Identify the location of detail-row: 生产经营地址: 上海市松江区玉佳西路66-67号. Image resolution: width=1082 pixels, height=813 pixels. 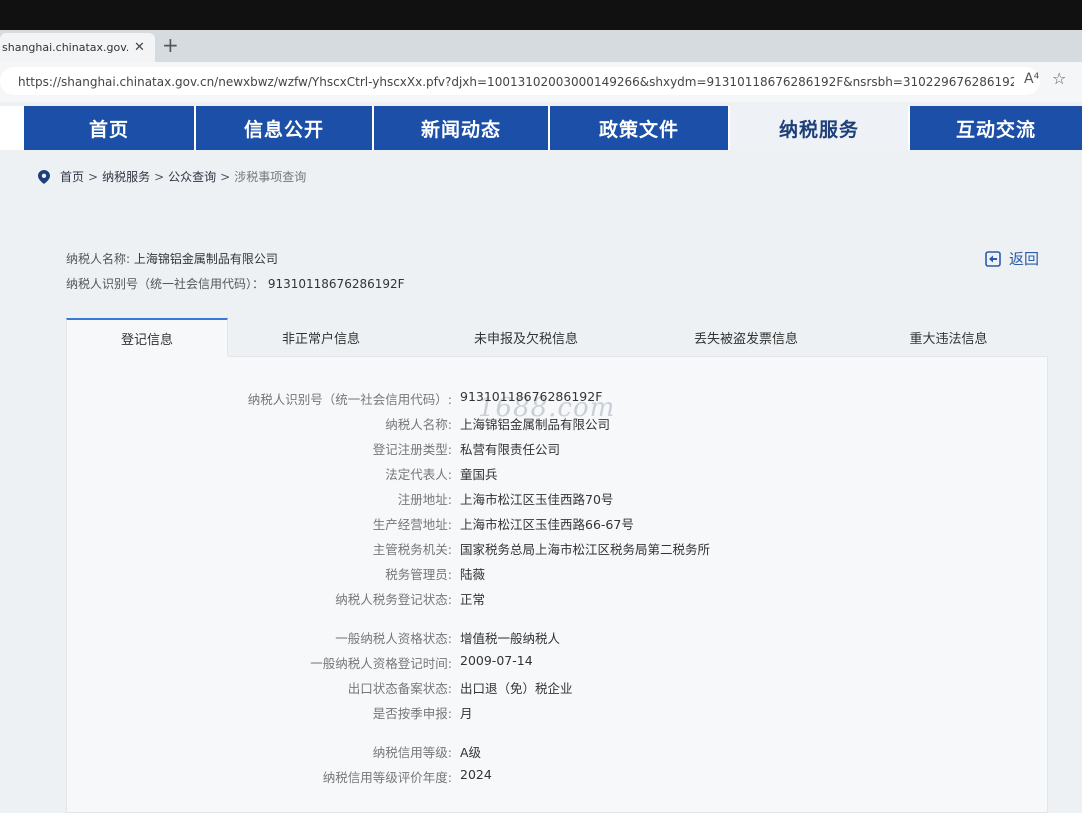
(541, 525).